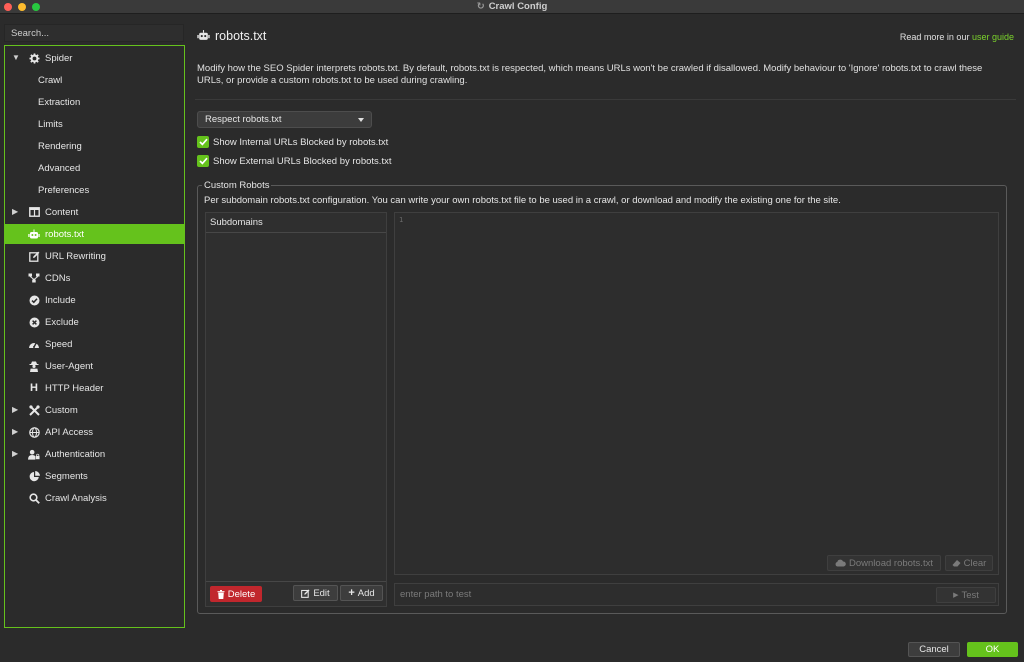 The height and width of the screenshot is (662, 1024). I want to click on subdomains-header: Subdomains, so click(296, 223).